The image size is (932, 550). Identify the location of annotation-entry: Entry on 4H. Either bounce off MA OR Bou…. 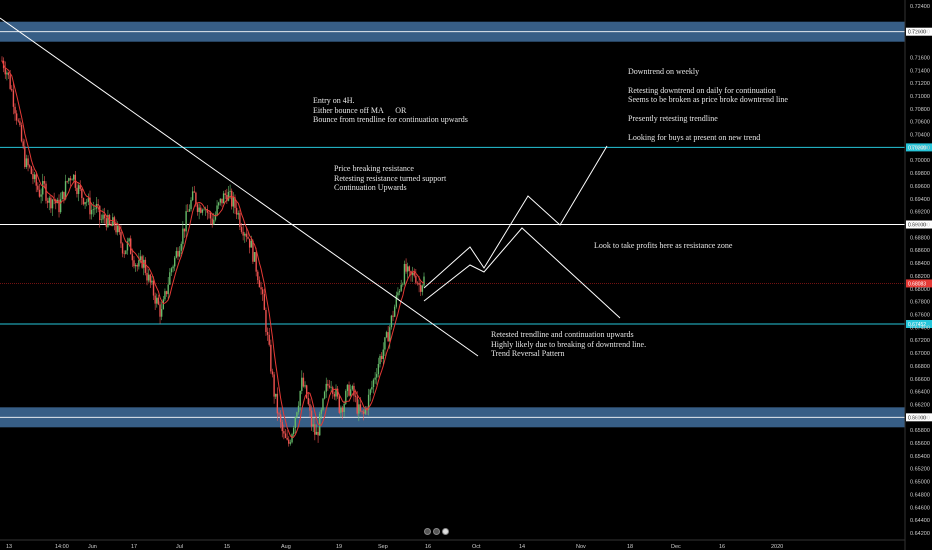
(390, 110).